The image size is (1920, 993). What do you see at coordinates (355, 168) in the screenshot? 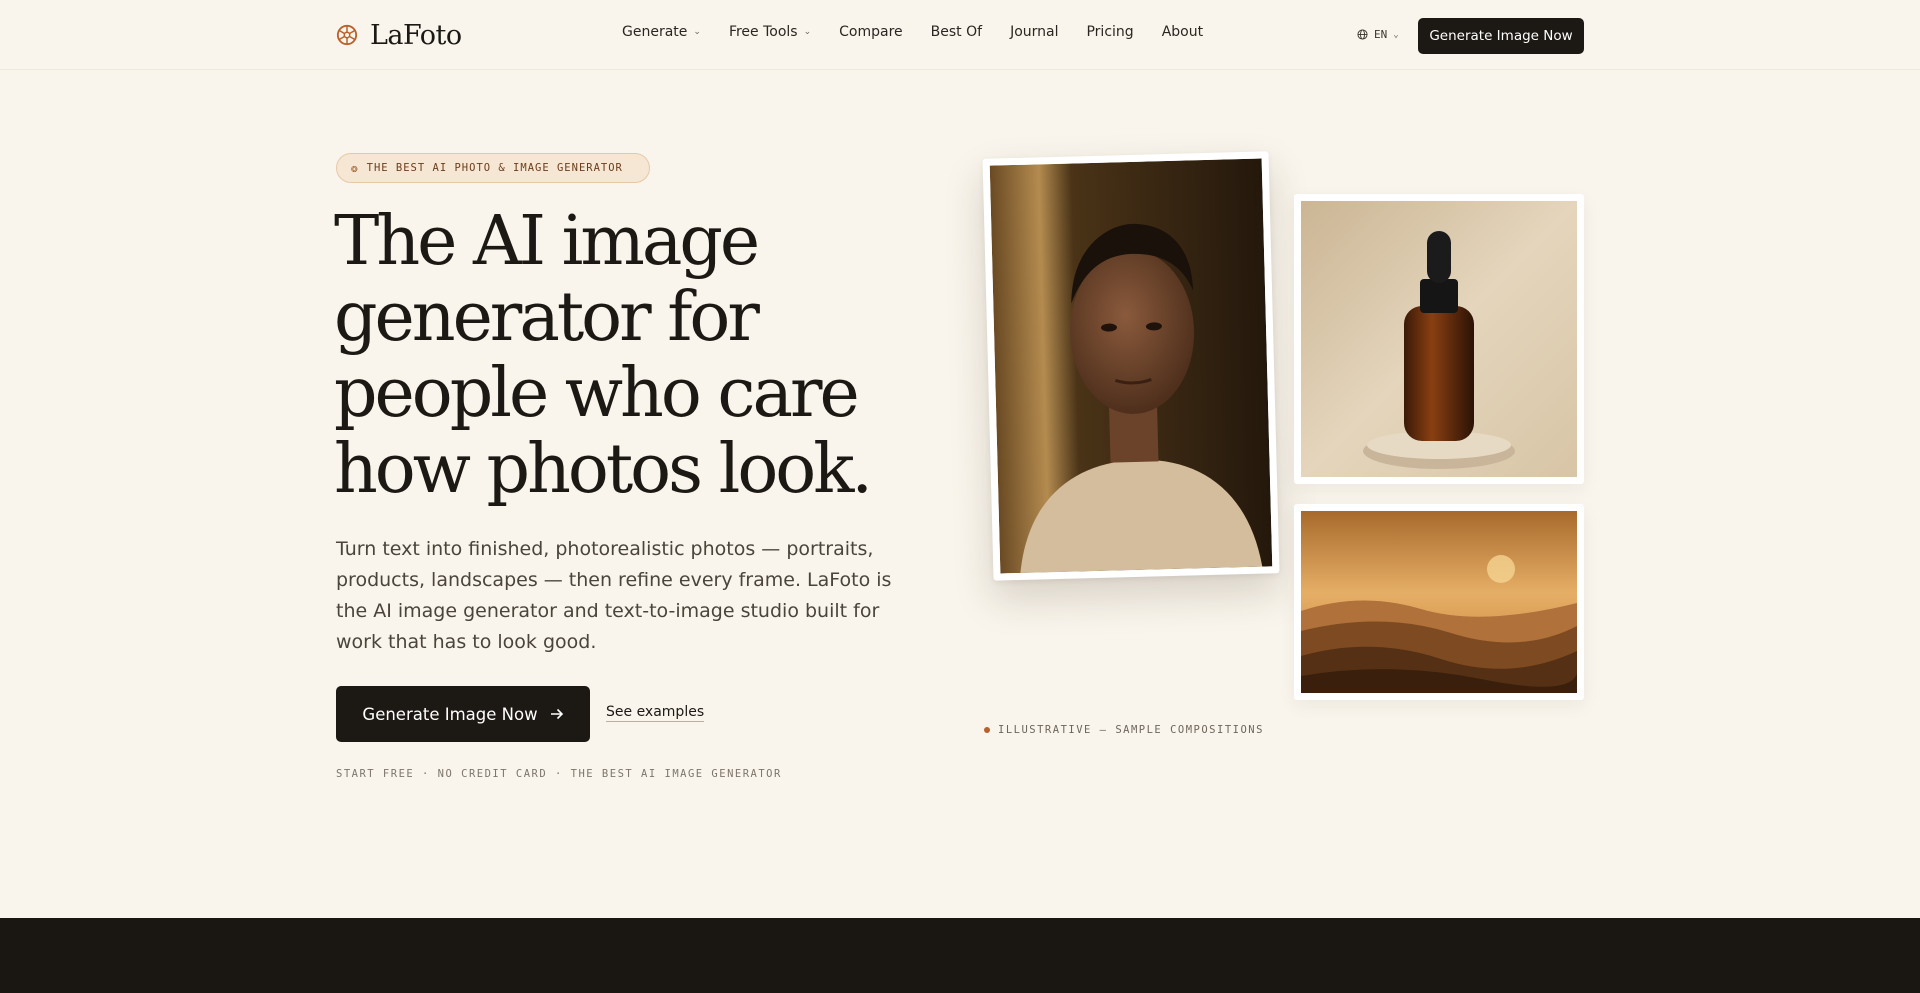
I see `aperture-icon: ❂` at bounding box center [355, 168].